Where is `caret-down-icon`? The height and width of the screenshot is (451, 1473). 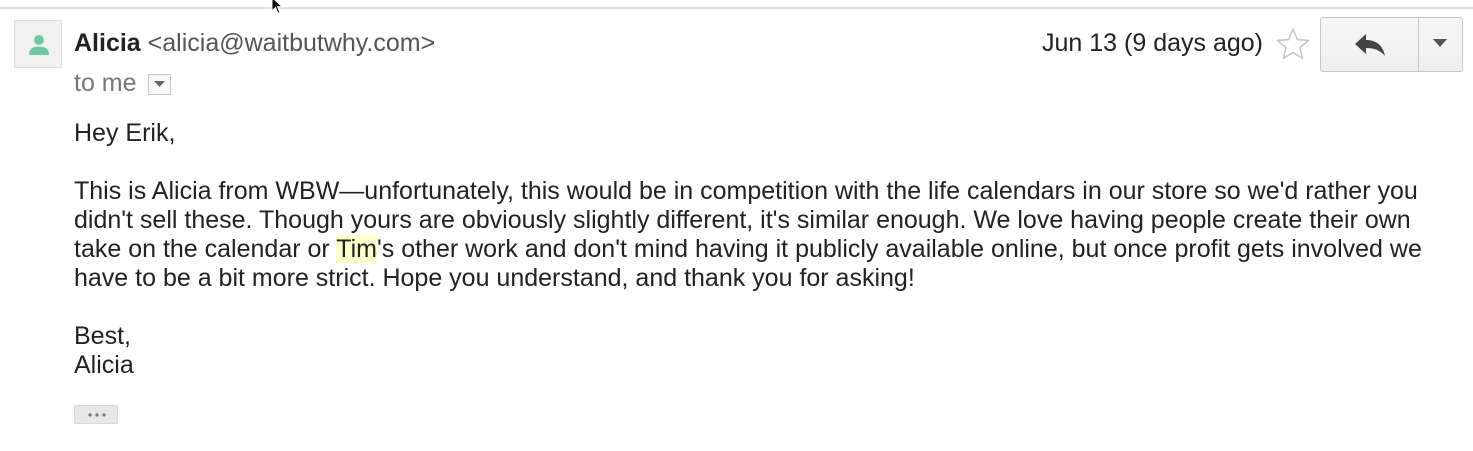
caret-down-icon is located at coordinates (1440, 43).